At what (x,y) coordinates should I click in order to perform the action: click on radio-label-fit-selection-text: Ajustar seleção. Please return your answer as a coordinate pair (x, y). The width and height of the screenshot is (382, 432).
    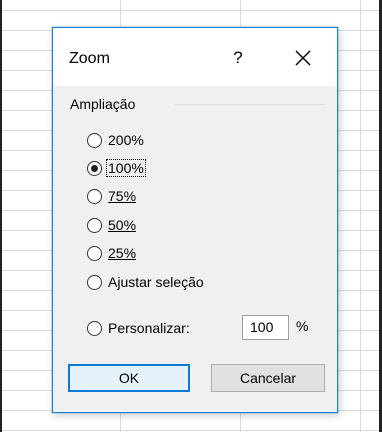
    Looking at the image, I should click on (156, 282).